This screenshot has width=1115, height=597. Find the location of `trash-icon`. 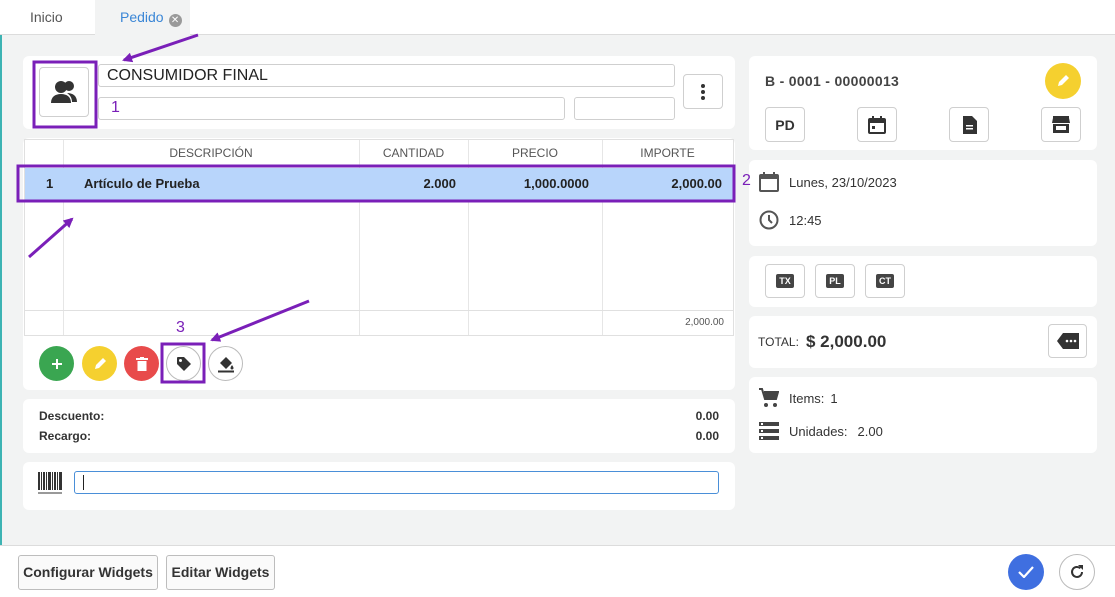

trash-icon is located at coordinates (141, 363).